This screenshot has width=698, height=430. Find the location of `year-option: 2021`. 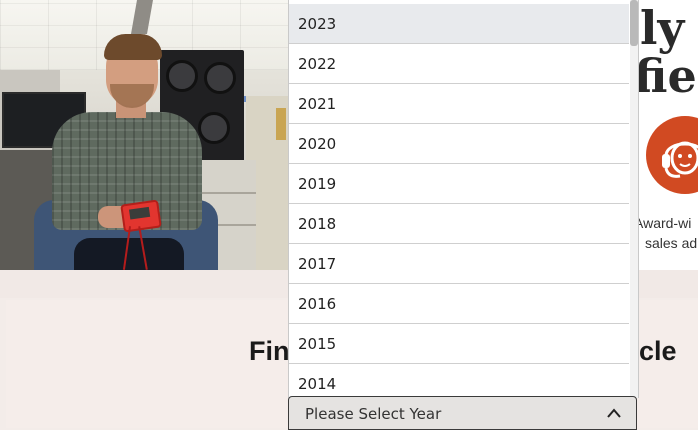

year-option: 2021 is located at coordinates (459, 104).